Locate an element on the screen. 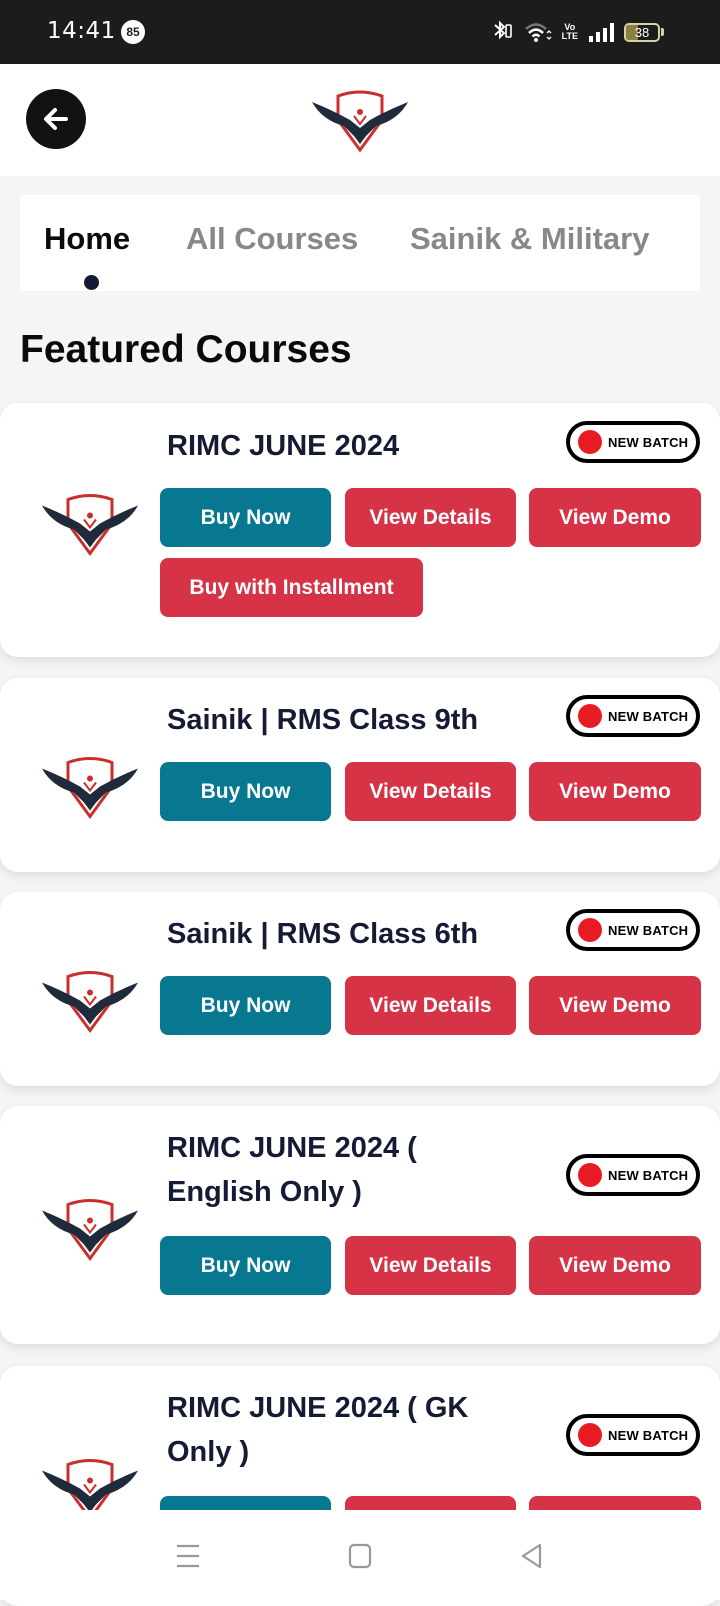 This screenshot has width=720, height=1606. recent-apps-button is located at coordinates (188, 1556).